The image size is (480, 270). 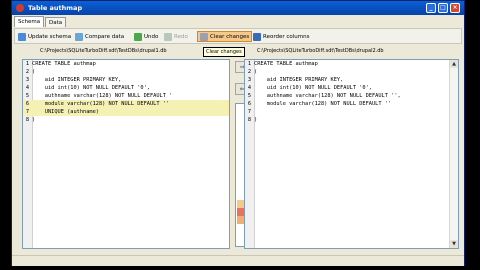 I want to click on reorder-columns-button: Reorder columns, so click(x=281, y=36).